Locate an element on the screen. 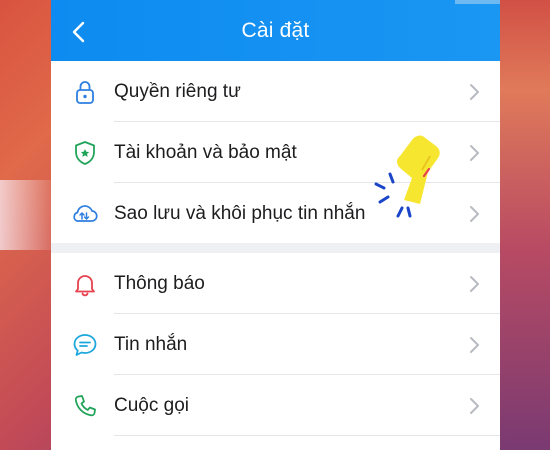 Image resolution: width=550 pixels, height=450 pixels. status-bar-fragment is located at coordinates (477, 2).